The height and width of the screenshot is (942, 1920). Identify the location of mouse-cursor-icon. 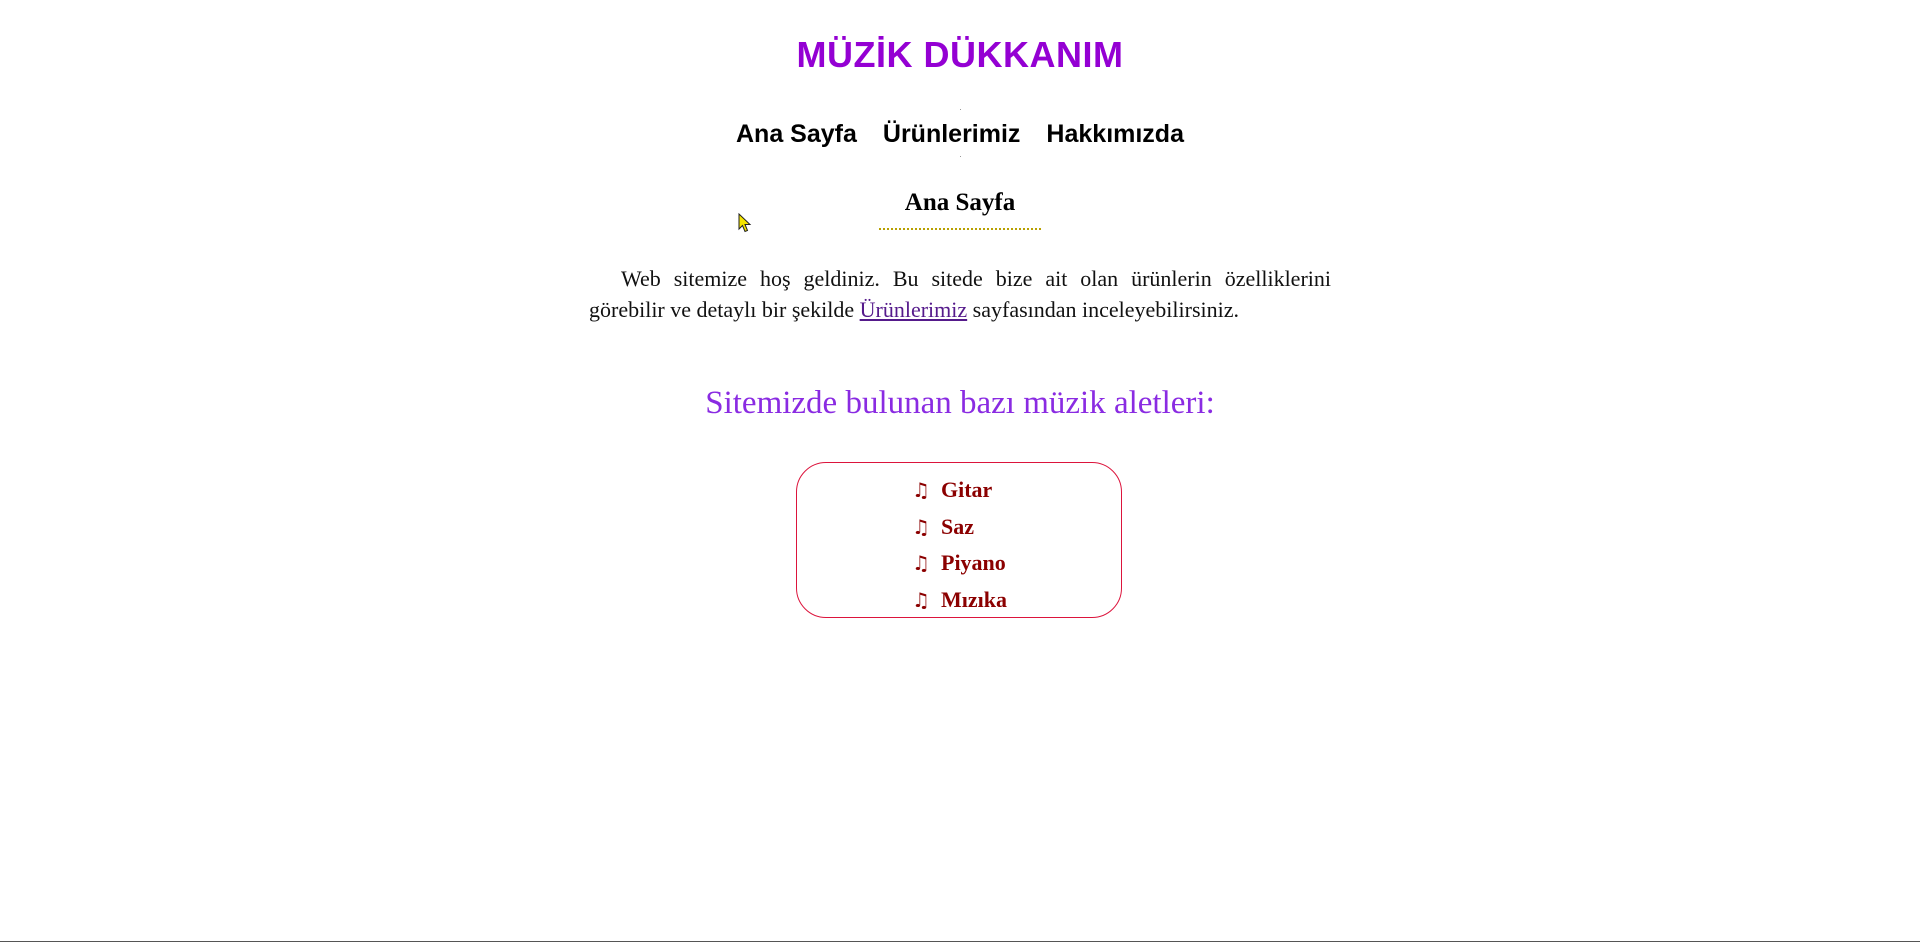
(745, 223).